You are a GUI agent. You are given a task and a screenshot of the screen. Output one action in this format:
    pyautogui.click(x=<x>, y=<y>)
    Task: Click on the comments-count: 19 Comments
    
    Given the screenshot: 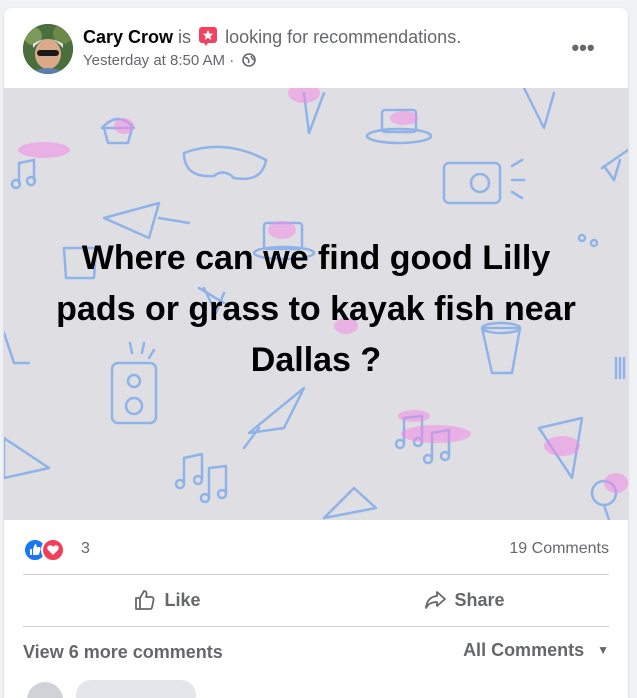 What is the action you would take?
    pyautogui.click(x=559, y=549)
    